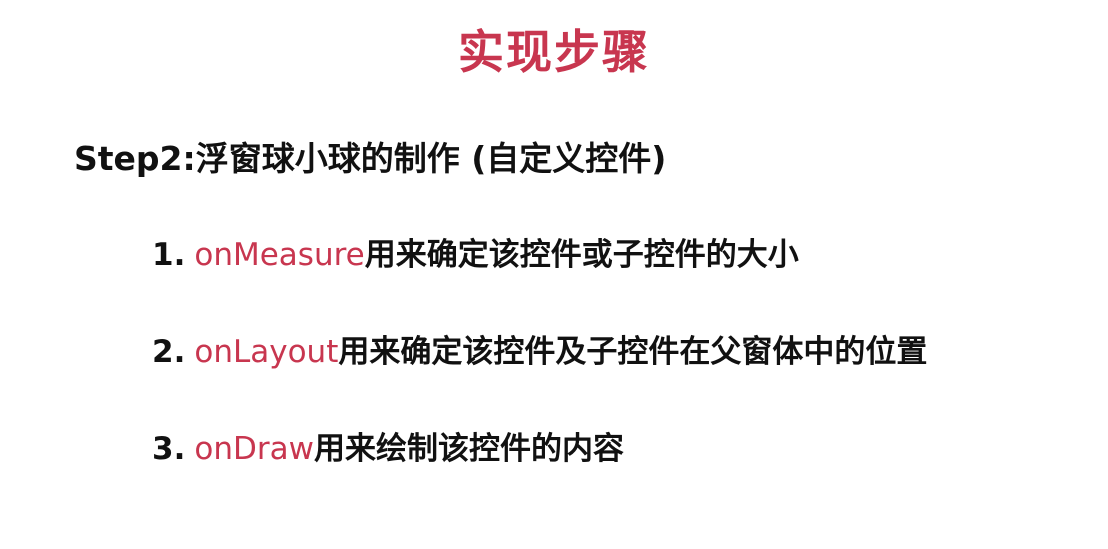 The width and height of the screenshot is (1108, 549). Describe the element at coordinates (468, 449) in the screenshot. I see `step-description: 用来绘制该控件的内容` at that location.